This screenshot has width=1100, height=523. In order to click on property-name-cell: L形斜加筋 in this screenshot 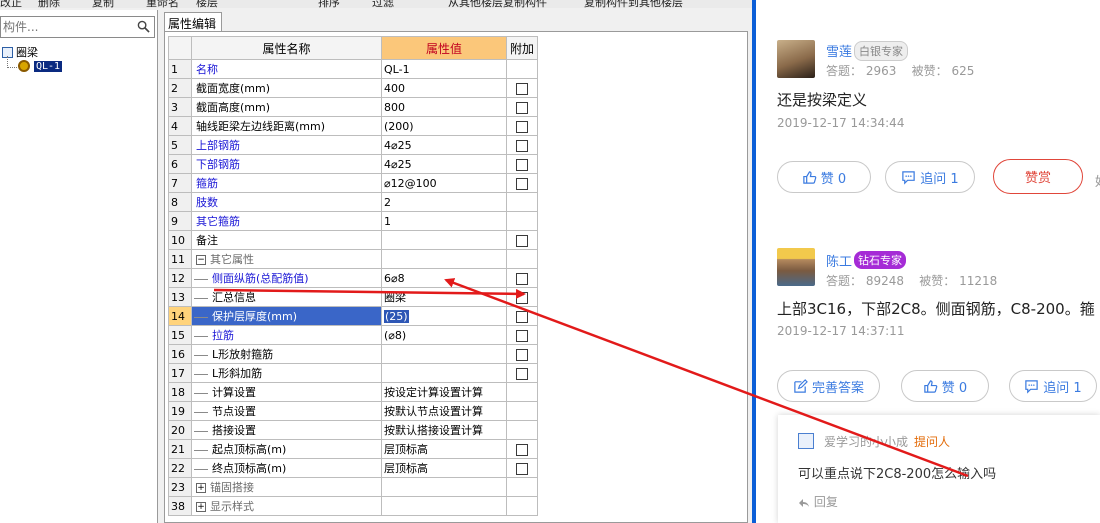, I will do `click(286, 373)`.